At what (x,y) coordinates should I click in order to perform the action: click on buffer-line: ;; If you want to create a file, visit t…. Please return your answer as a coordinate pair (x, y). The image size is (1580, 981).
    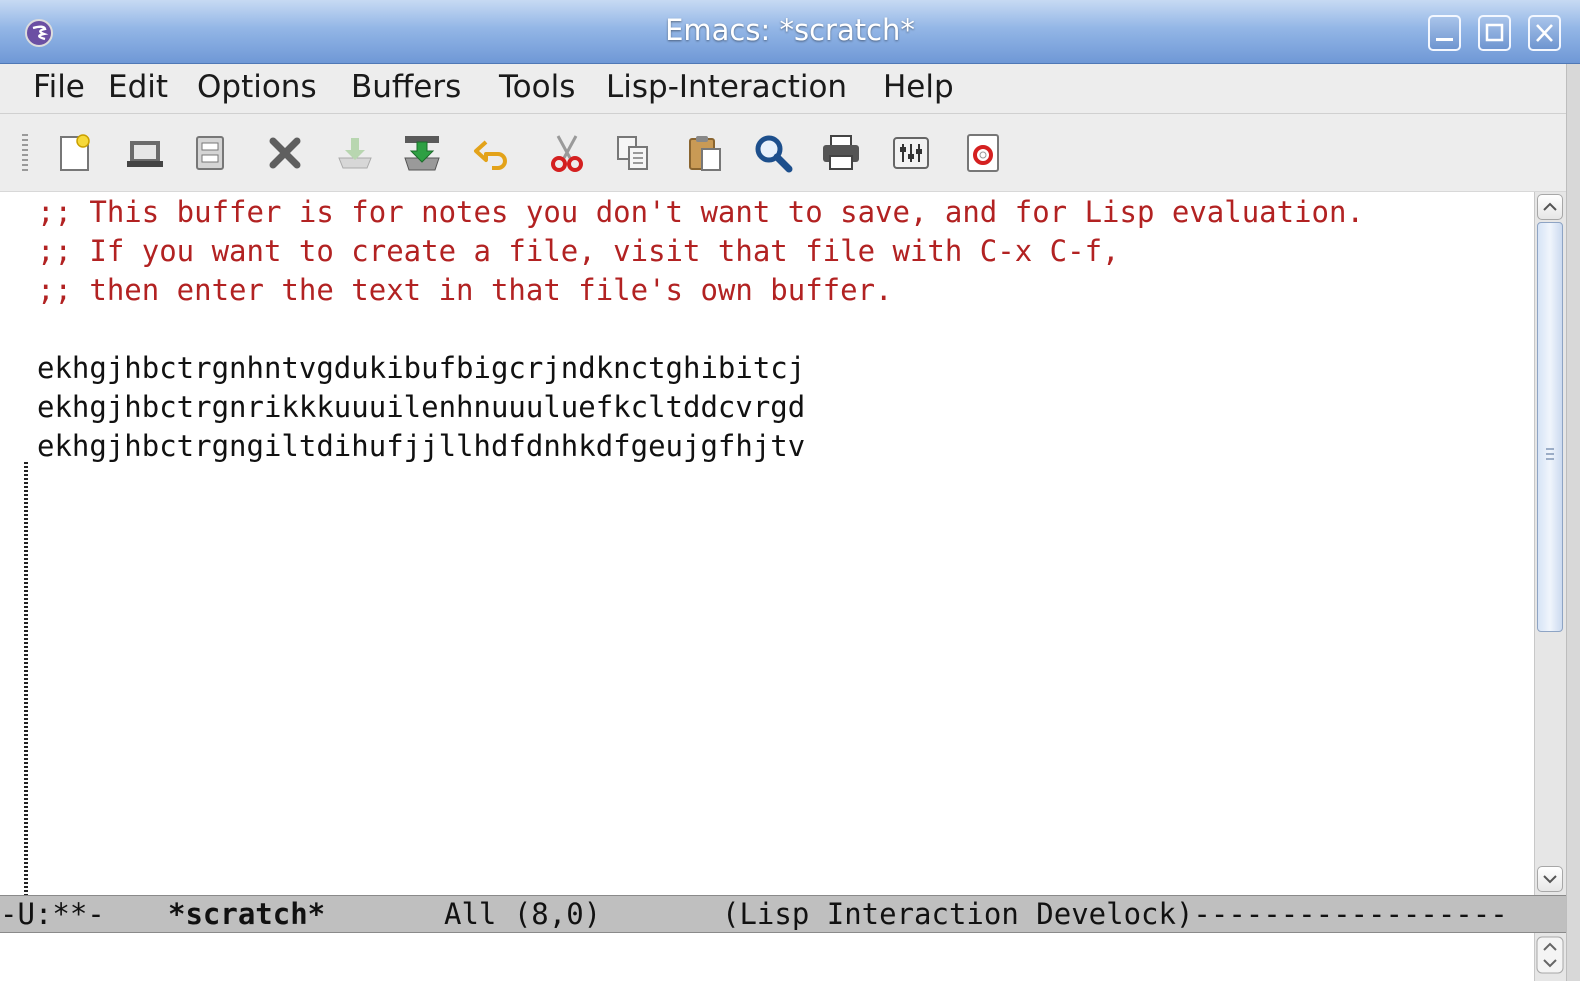
    Looking at the image, I should click on (578, 251).